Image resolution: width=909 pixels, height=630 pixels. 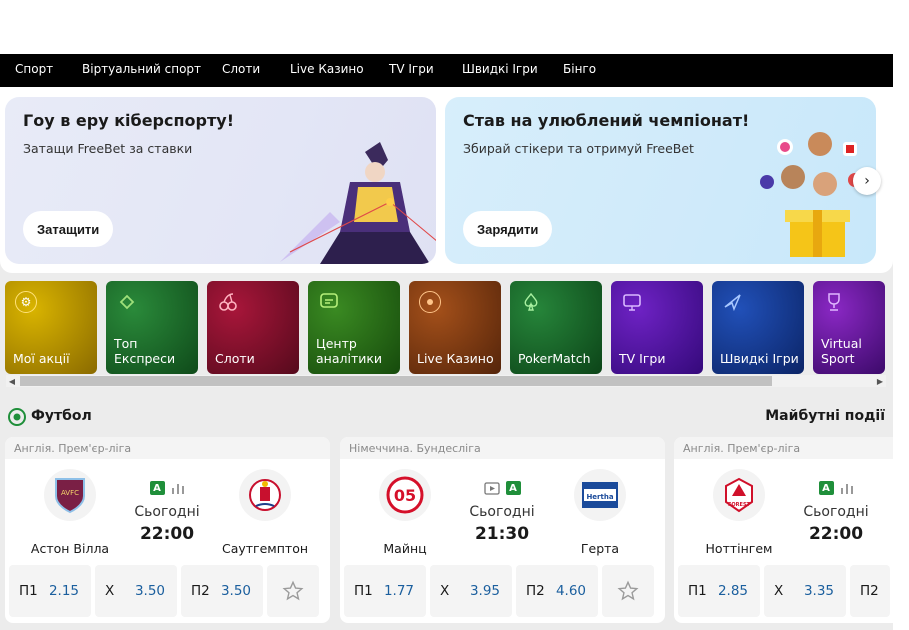 I want to click on nav-item-virtual-sport: Віртуальний спорт, so click(x=141, y=69).